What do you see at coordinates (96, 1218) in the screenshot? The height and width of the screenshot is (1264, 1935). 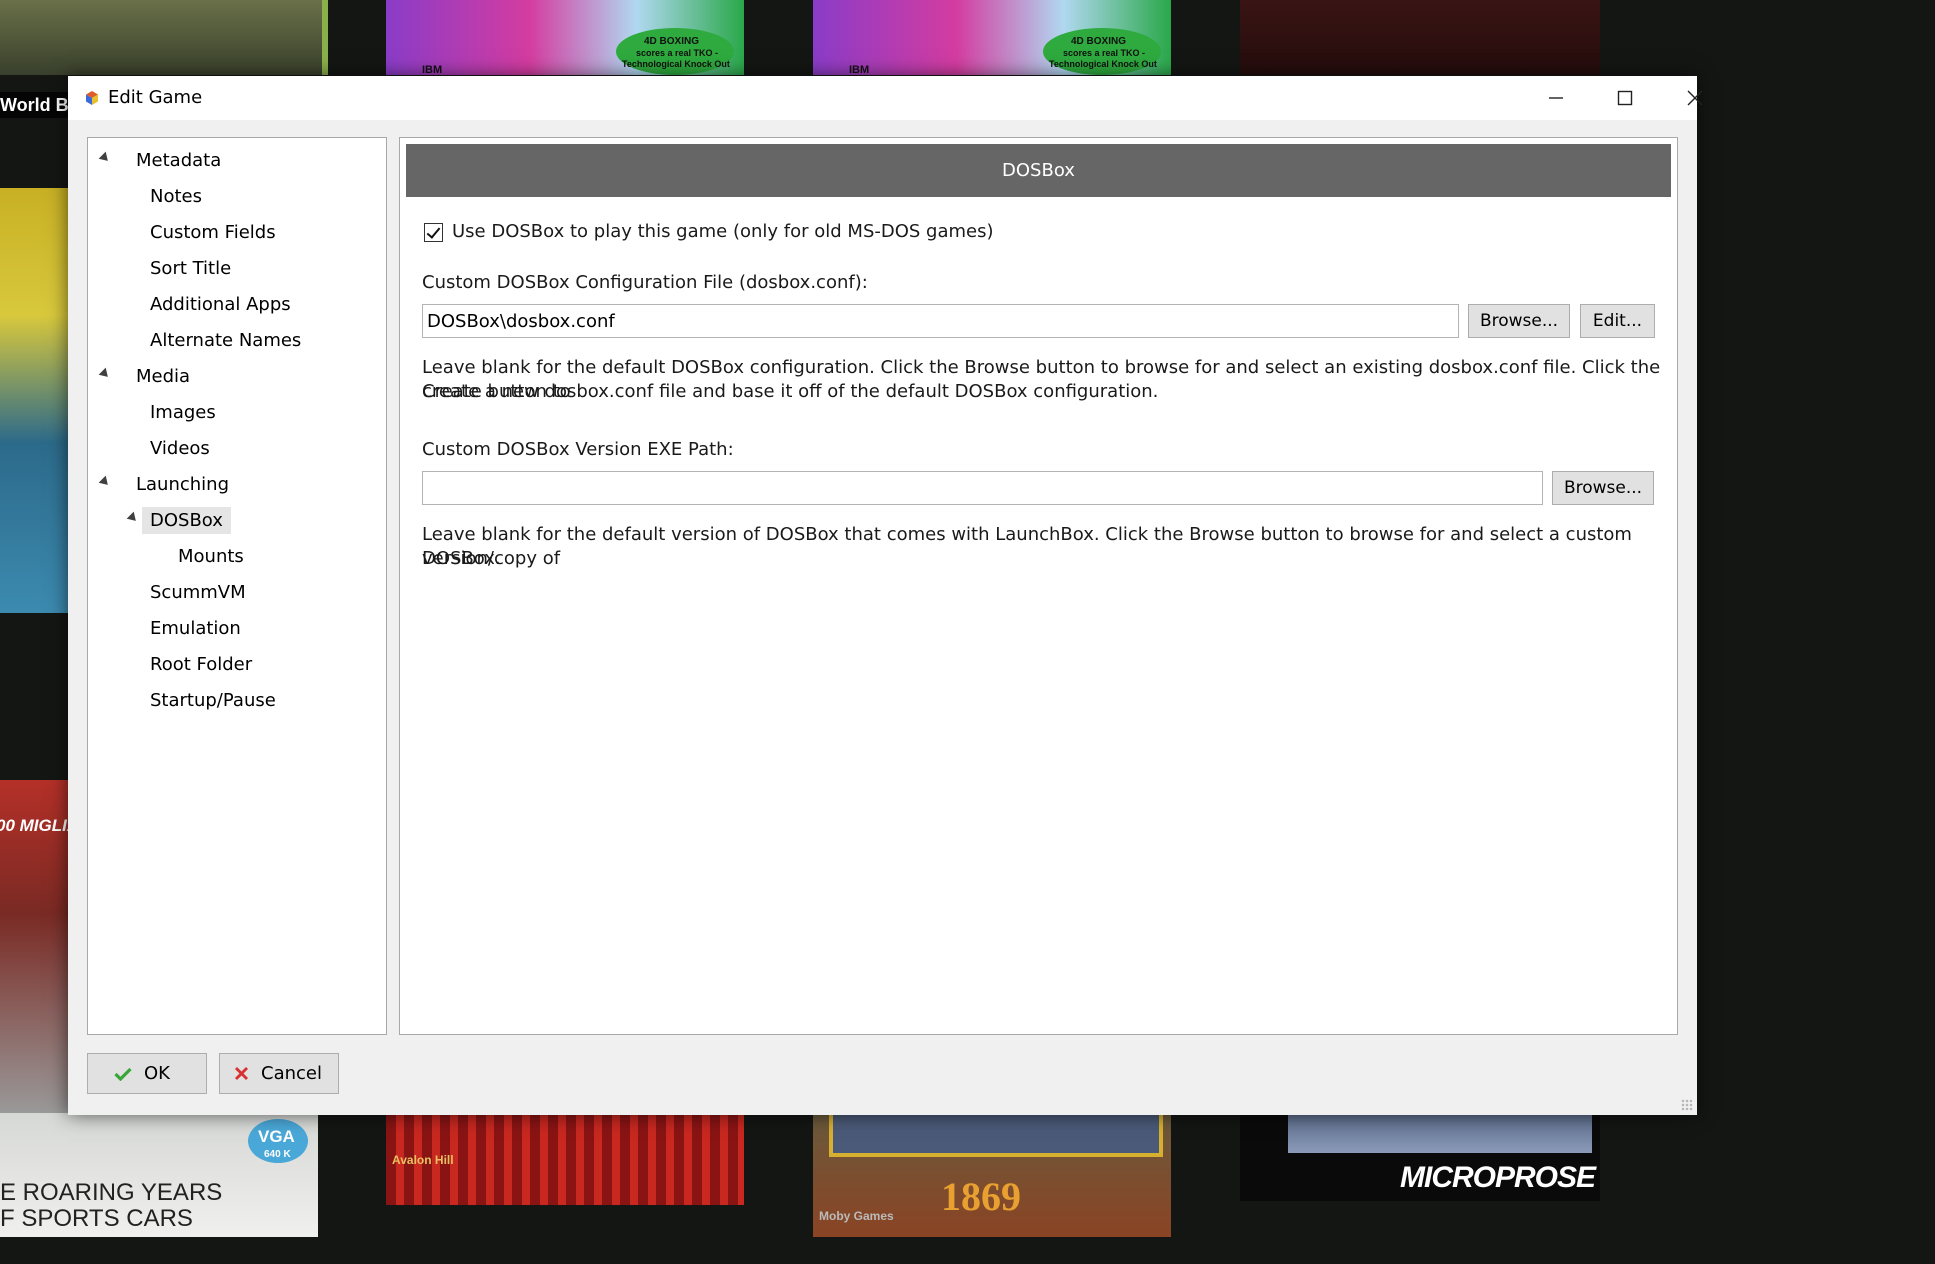 I see `cover-text: F SPORTS CARS` at bounding box center [96, 1218].